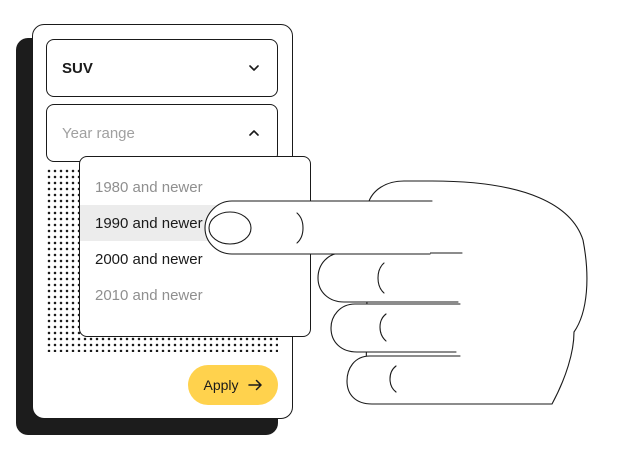  What do you see at coordinates (221, 385) in the screenshot?
I see `apply-label: Apply` at bounding box center [221, 385].